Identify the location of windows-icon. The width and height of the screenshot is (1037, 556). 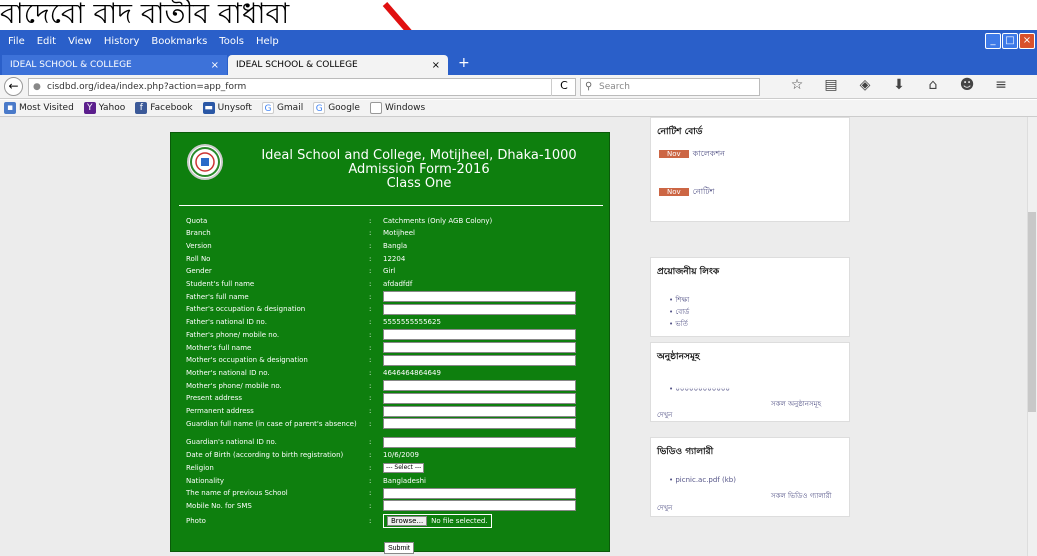
(375, 108).